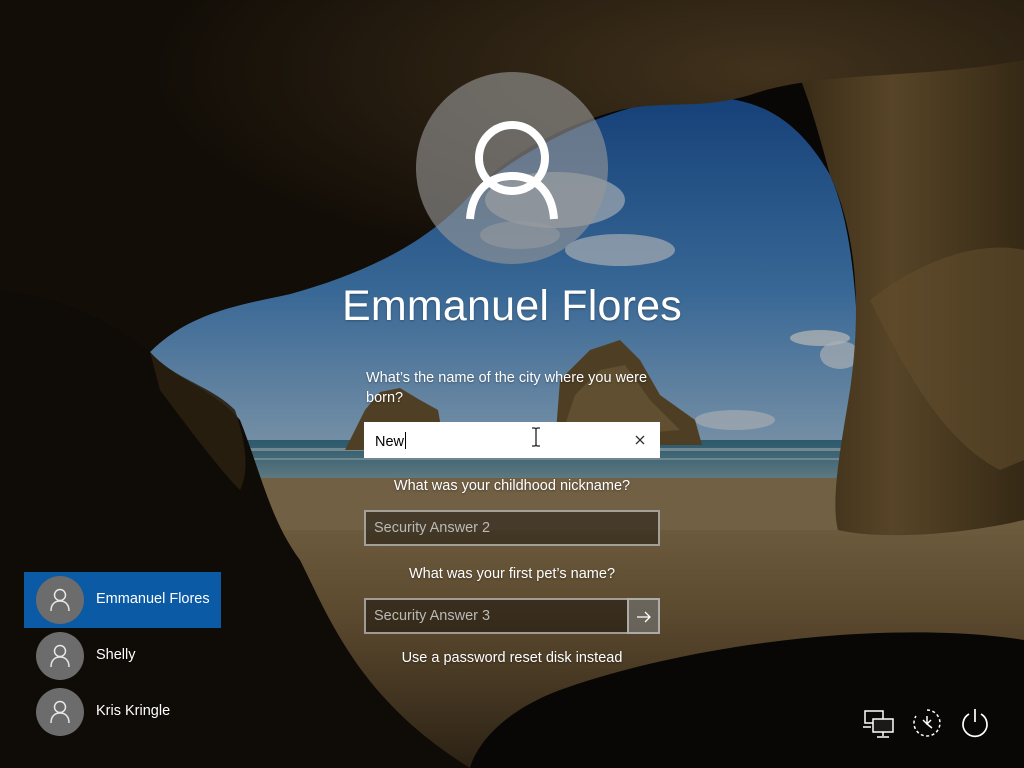 The image size is (1024, 768). I want to click on clear-input-button, so click(640, 440).